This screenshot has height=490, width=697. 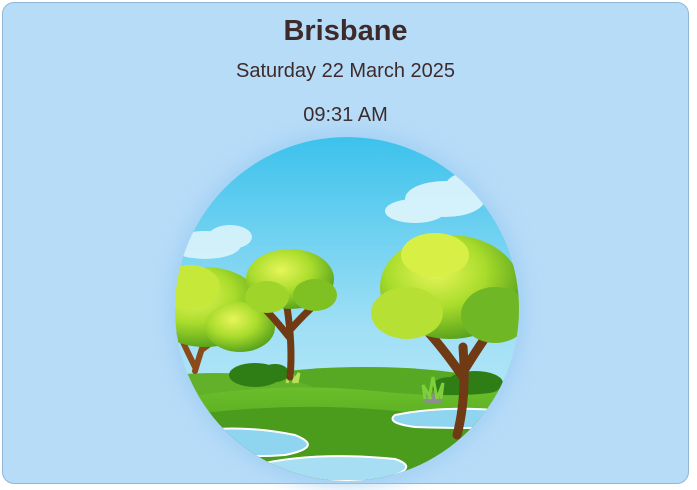 I want to click on city-name: Brisbane, so click(x=345, y=31).